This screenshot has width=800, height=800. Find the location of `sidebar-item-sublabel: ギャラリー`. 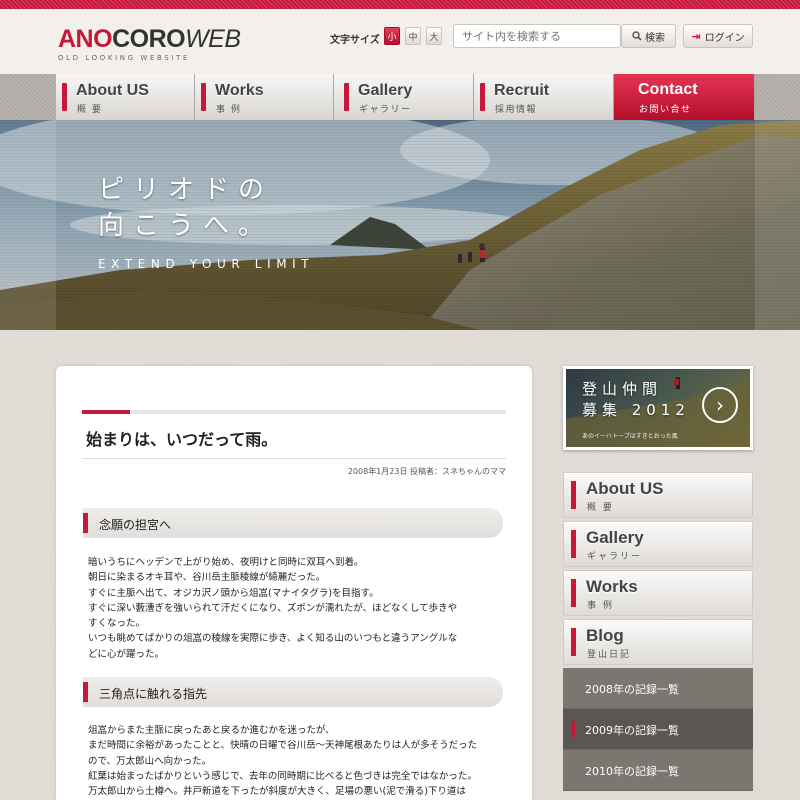

sidebar-item-sublabel: ギャラリー is located at coordinates (615, 557).